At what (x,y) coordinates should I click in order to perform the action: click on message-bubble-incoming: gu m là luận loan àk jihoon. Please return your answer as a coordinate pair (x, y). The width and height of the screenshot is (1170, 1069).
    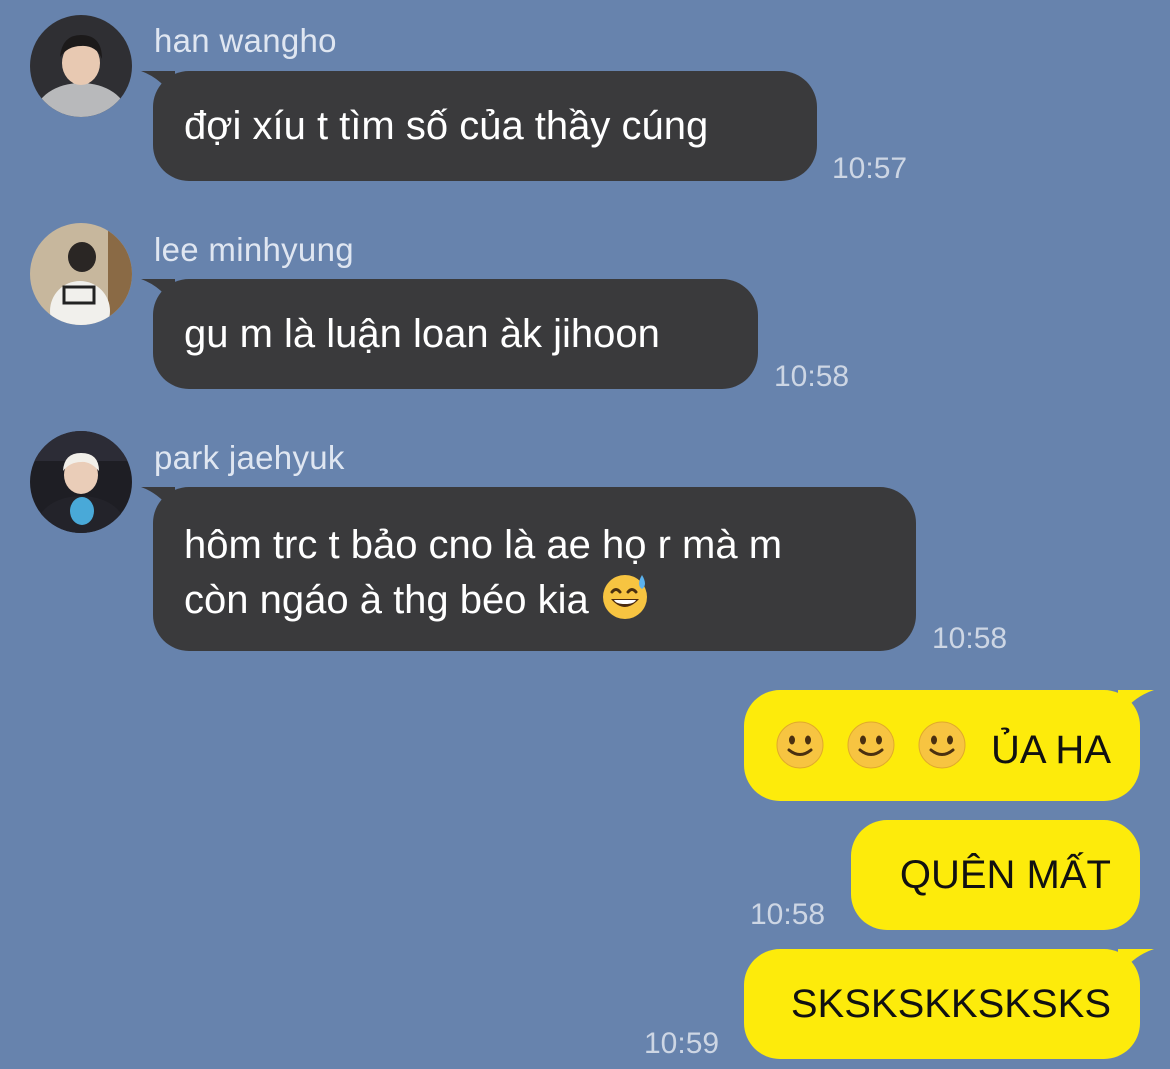
    Looking at the image, I should click on (449, 334).